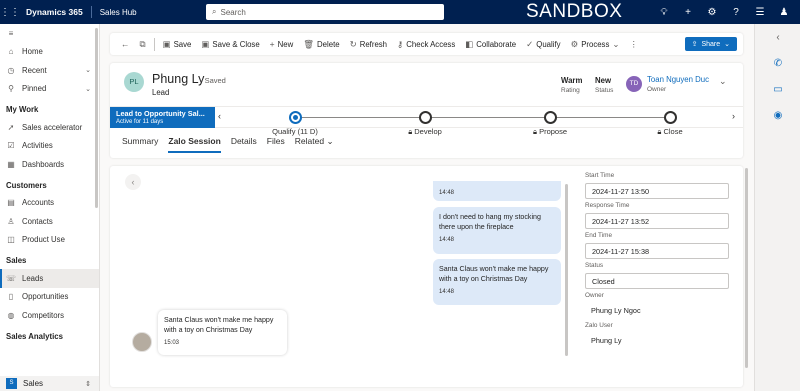  What do you see at coordinates (125, 44) in the screenshot?
I see `back-button: ←` at bounding box center [125, 44].